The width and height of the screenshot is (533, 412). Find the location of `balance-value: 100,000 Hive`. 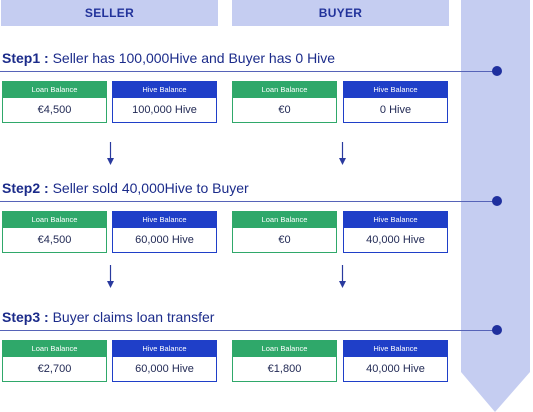

balance-value: 100,000 Hive is located at coordinates (164, 110).